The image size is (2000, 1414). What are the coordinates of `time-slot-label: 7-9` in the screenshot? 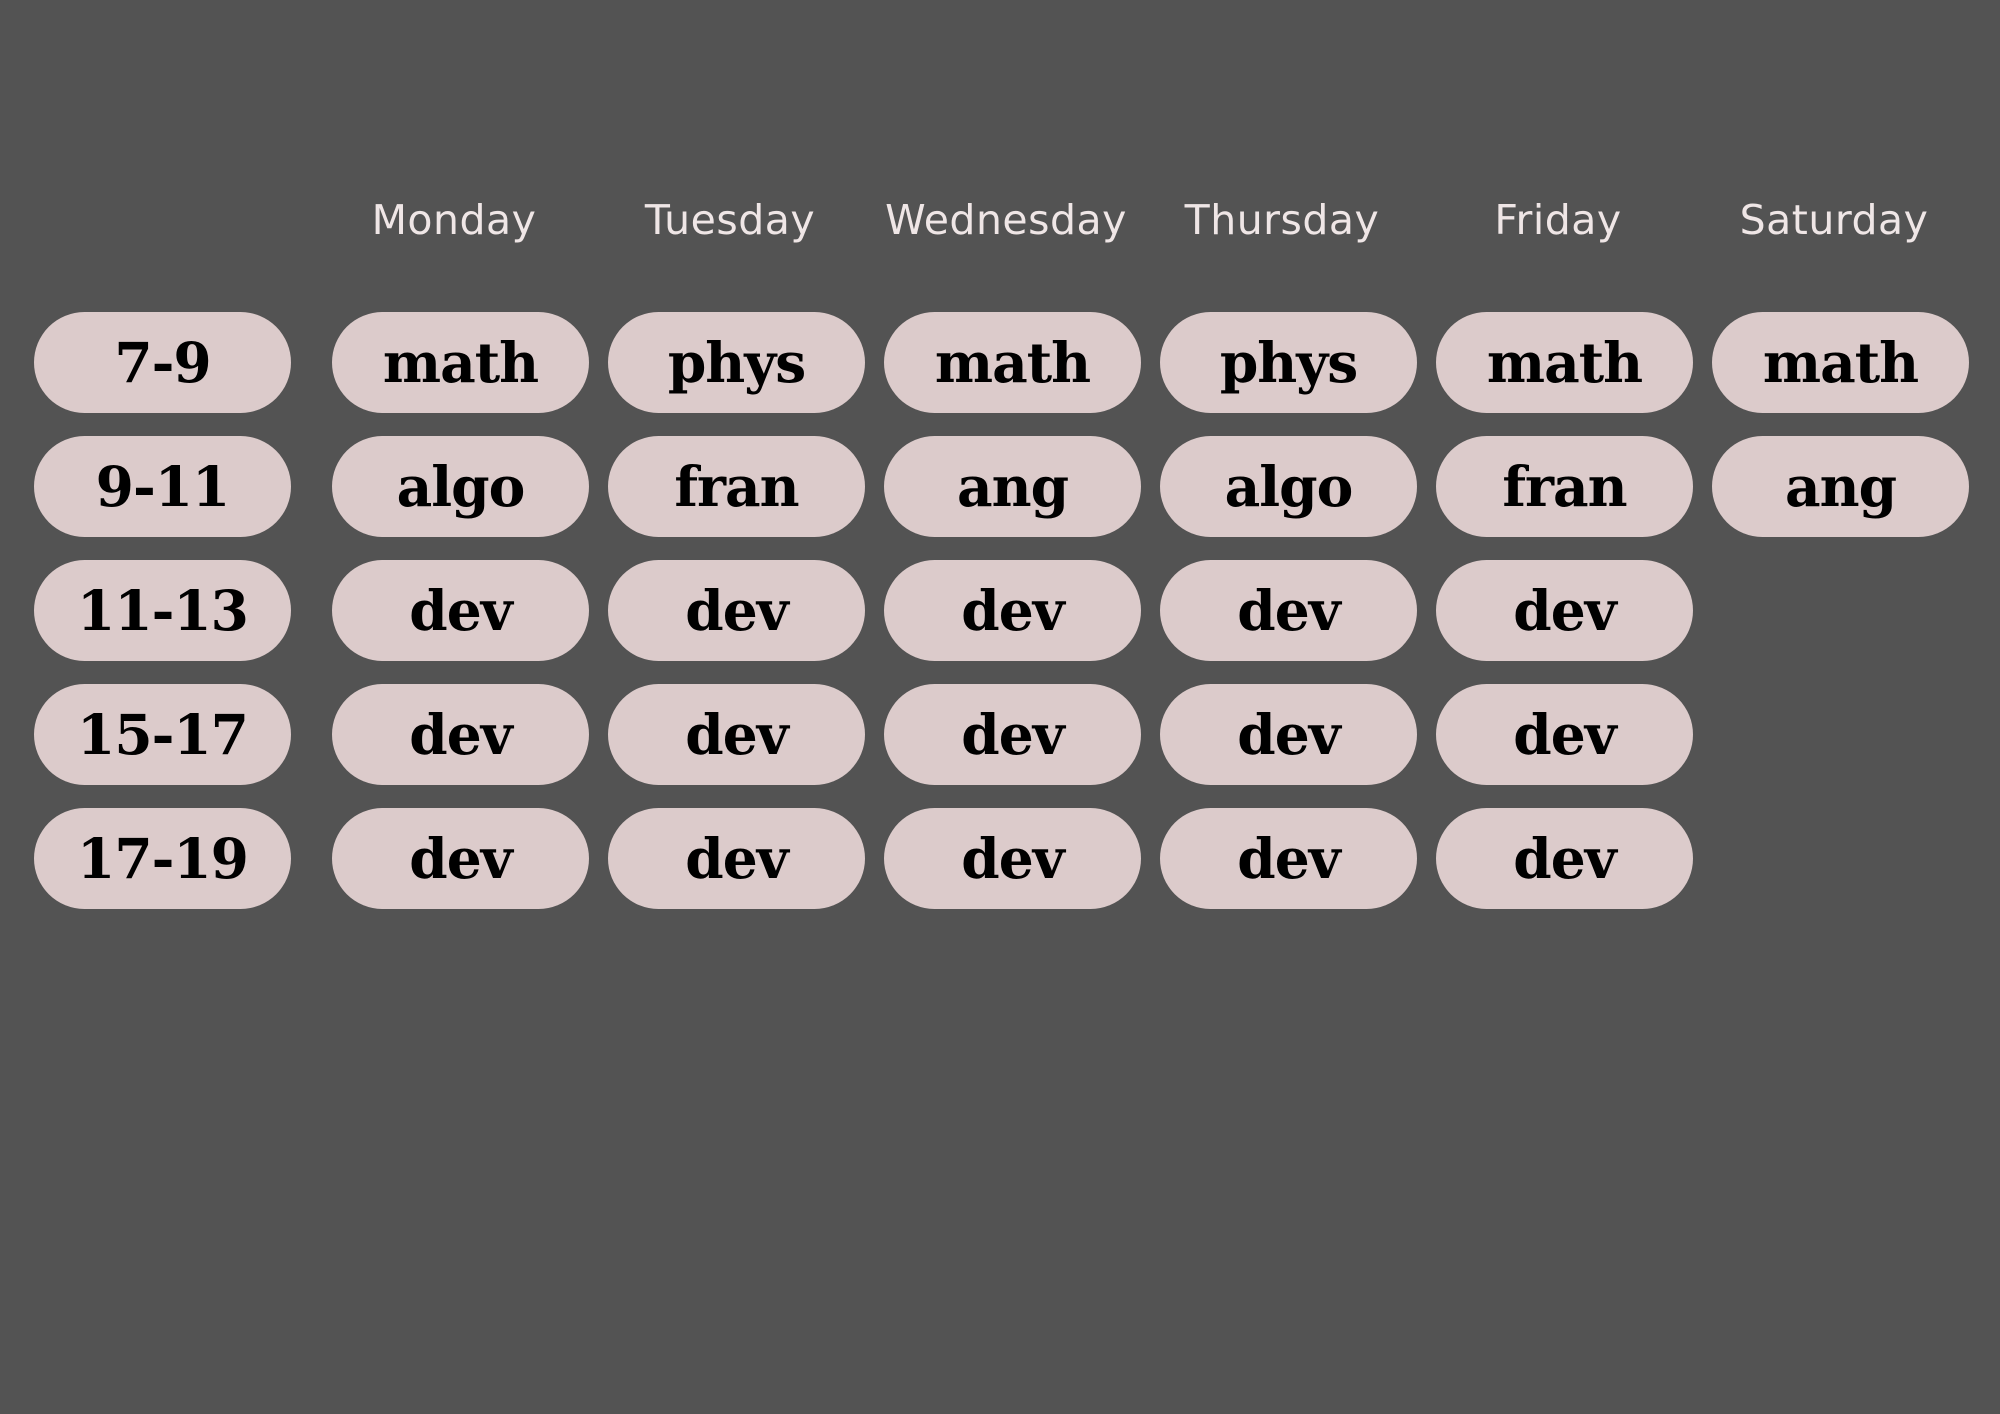 It's located at (162, 362).